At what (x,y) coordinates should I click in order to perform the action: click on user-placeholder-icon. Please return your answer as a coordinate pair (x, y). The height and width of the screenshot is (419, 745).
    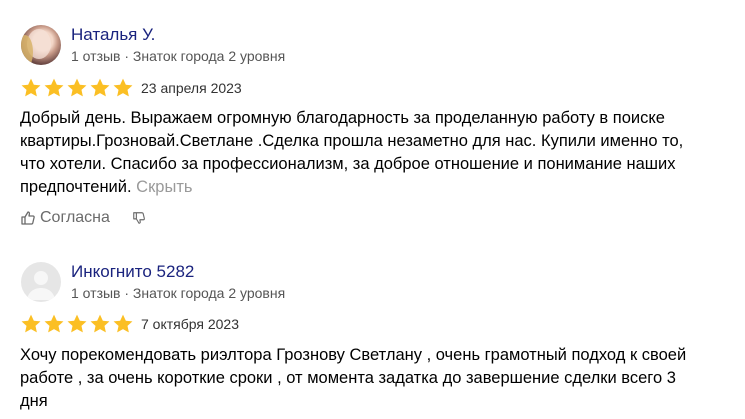
    Looking at the image, I should click on (41, 285).